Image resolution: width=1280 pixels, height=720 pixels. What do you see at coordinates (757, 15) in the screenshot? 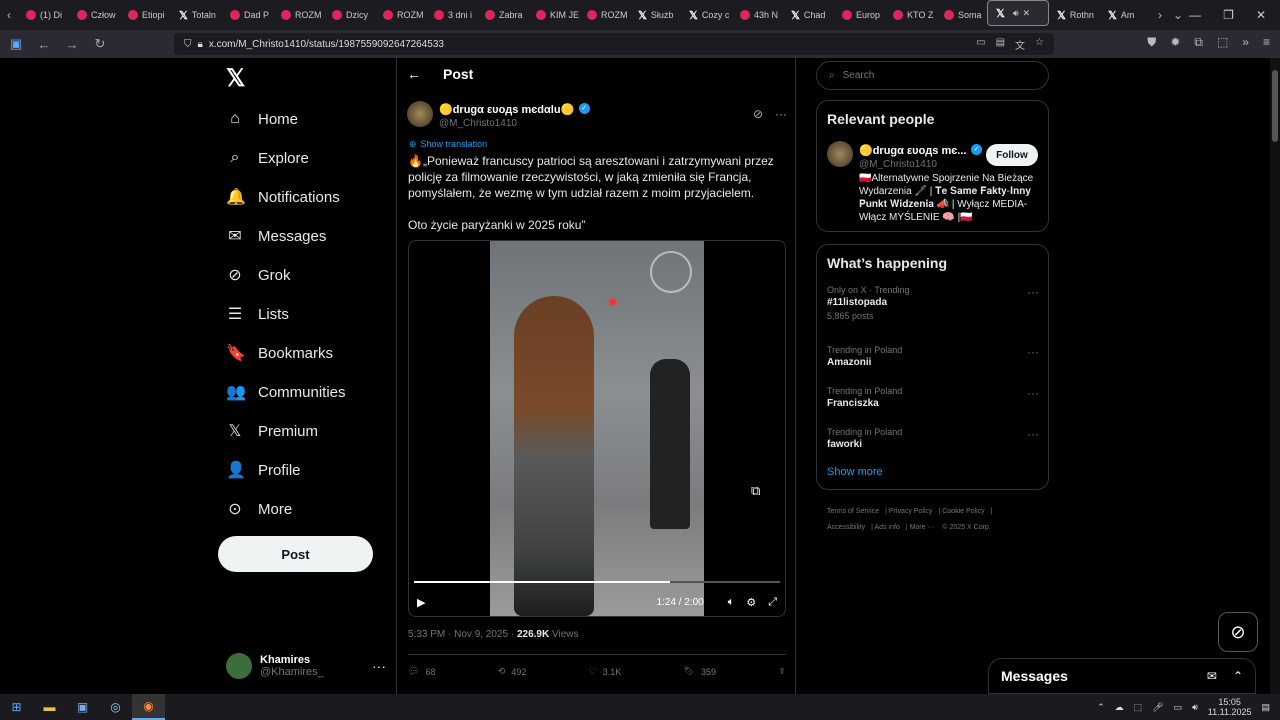
I see `browser-tab: 43h N` at bounding box center [757, 15].